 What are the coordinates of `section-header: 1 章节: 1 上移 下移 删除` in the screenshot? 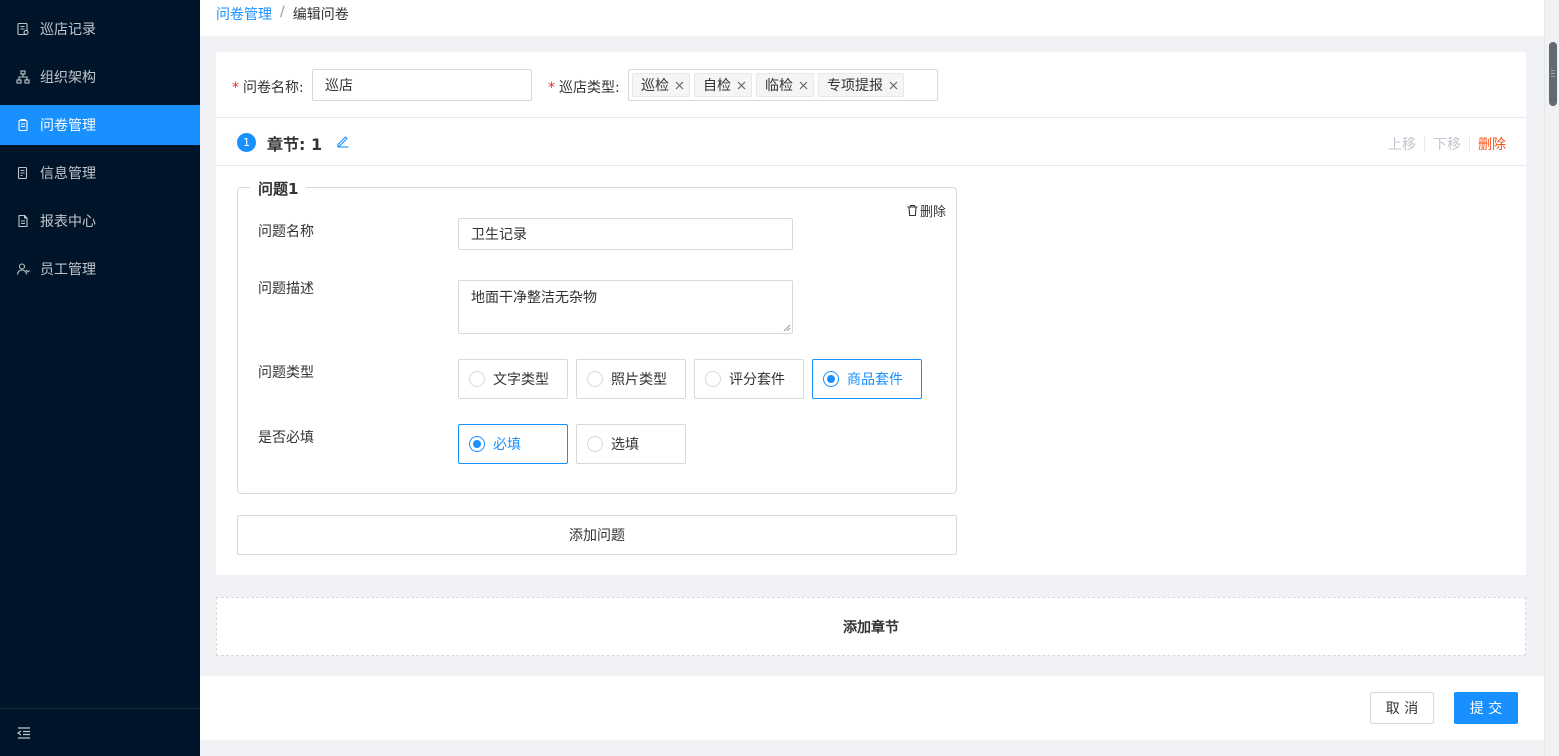 It's located at (871, 142).